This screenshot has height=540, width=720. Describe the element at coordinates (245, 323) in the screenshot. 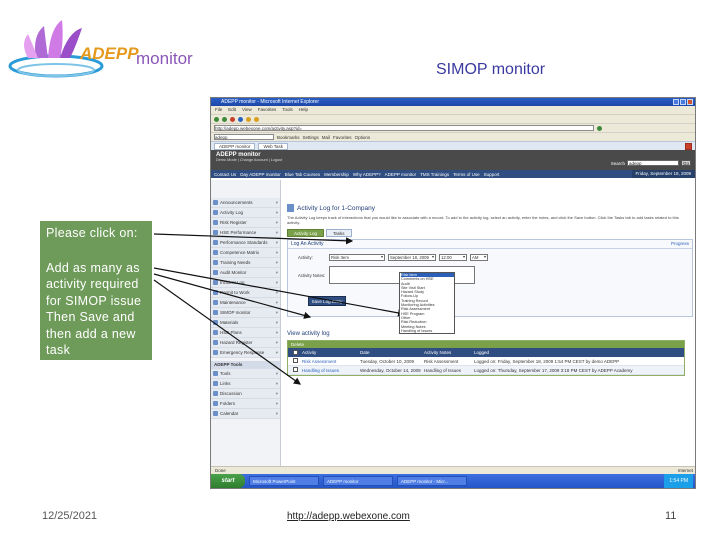

I see `sidebar-item: Materials ▾` at that location.